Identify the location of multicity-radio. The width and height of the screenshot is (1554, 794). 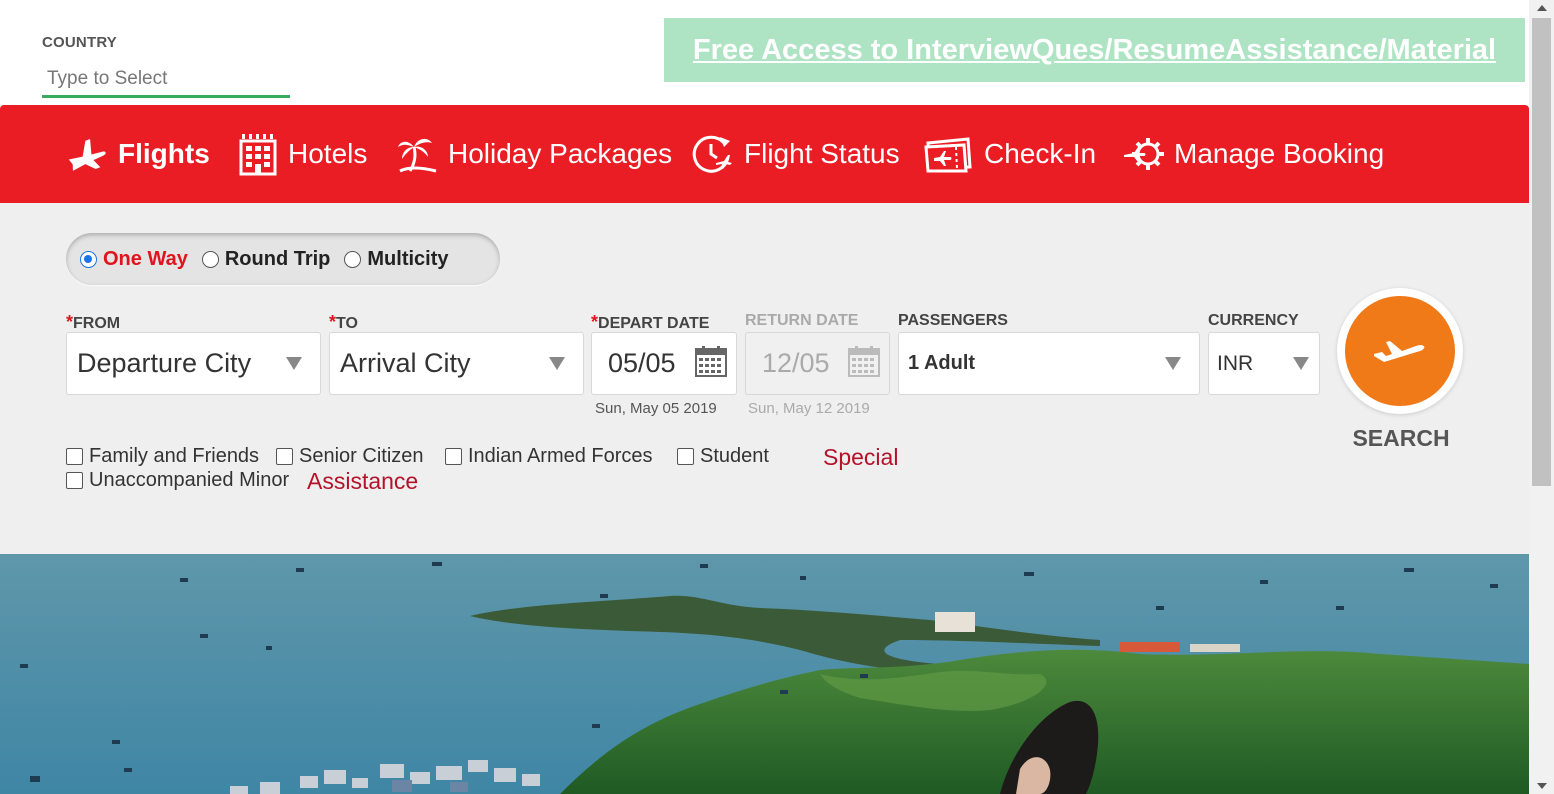
(353, 259).